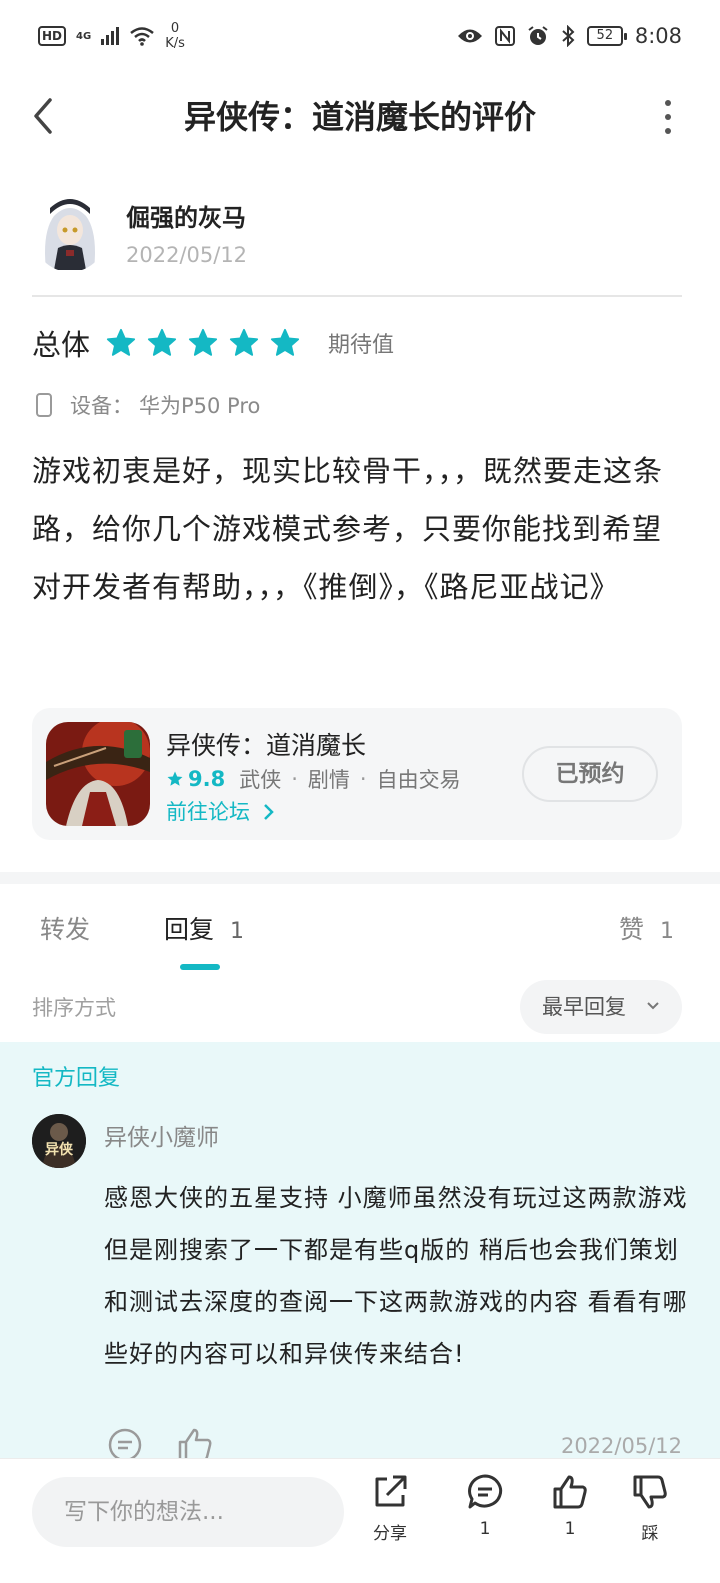 This screenshot has width=720, height=1583. I want to click on author-name: 倔强的灰马, so click(186, 215).